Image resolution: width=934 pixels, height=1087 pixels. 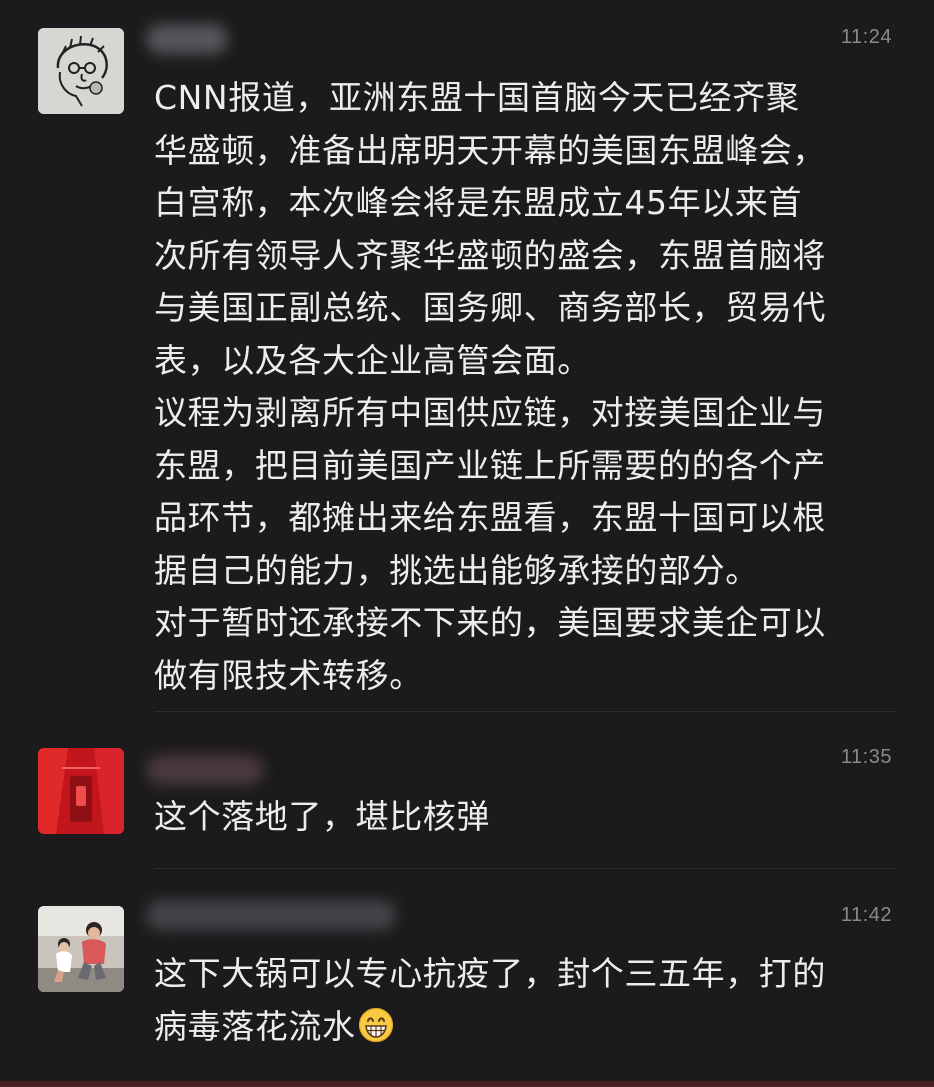 What do you see at coordinates (490, 973) in the screenshot?
I see `message-line: 这下大锅可以专心抗疫了，封个三五年，打的` at bounding box center [490, 973].